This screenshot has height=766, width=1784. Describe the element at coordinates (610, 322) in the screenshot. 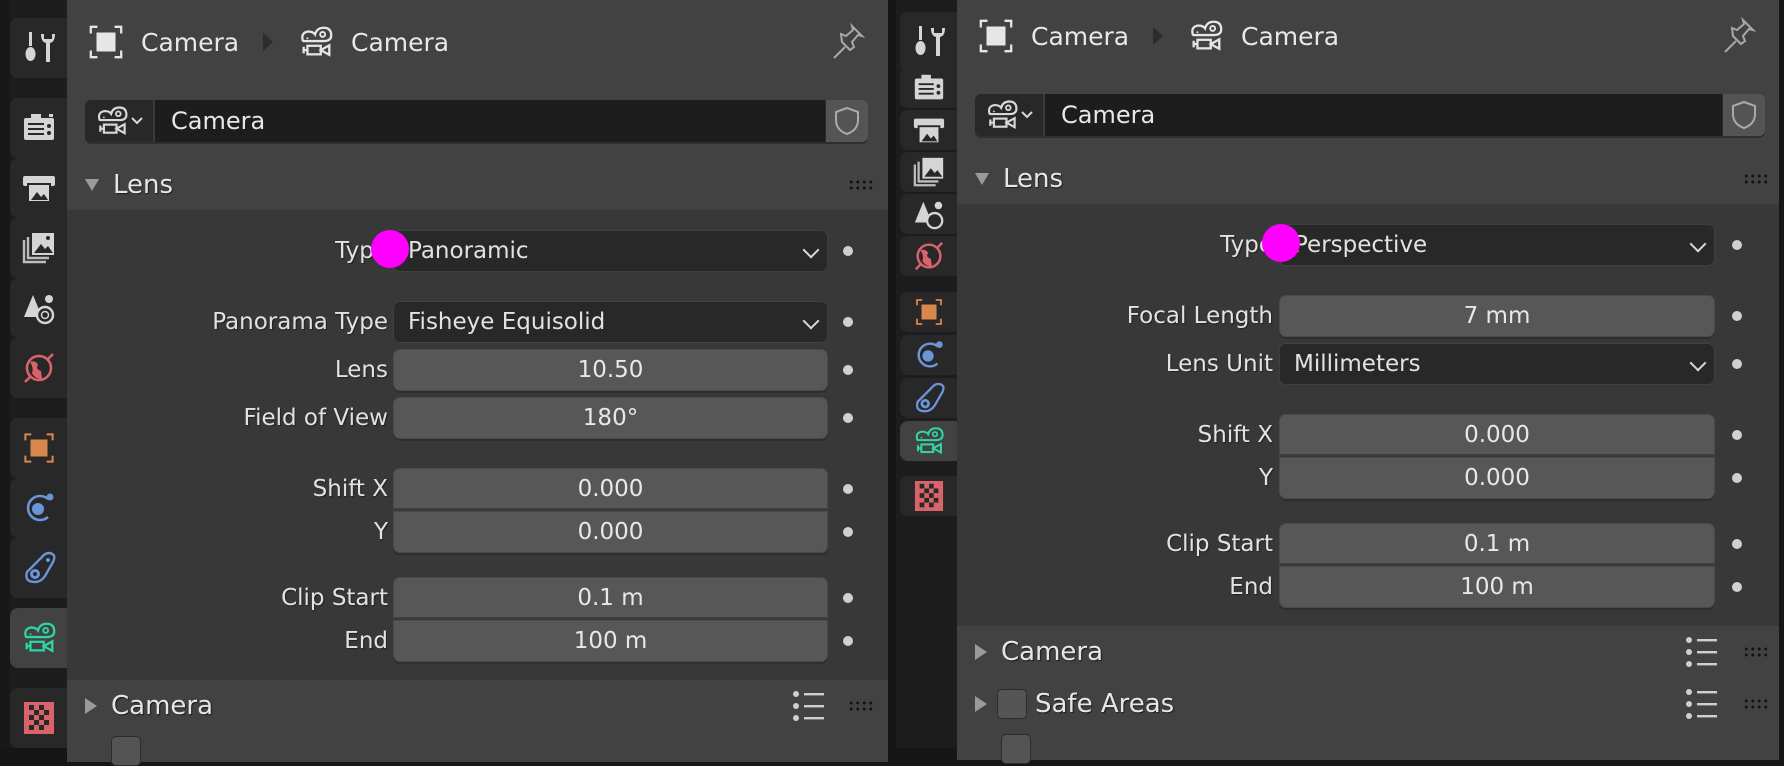

I see `panorama-type-dropdown: Fisheye Equisolid` at that location.